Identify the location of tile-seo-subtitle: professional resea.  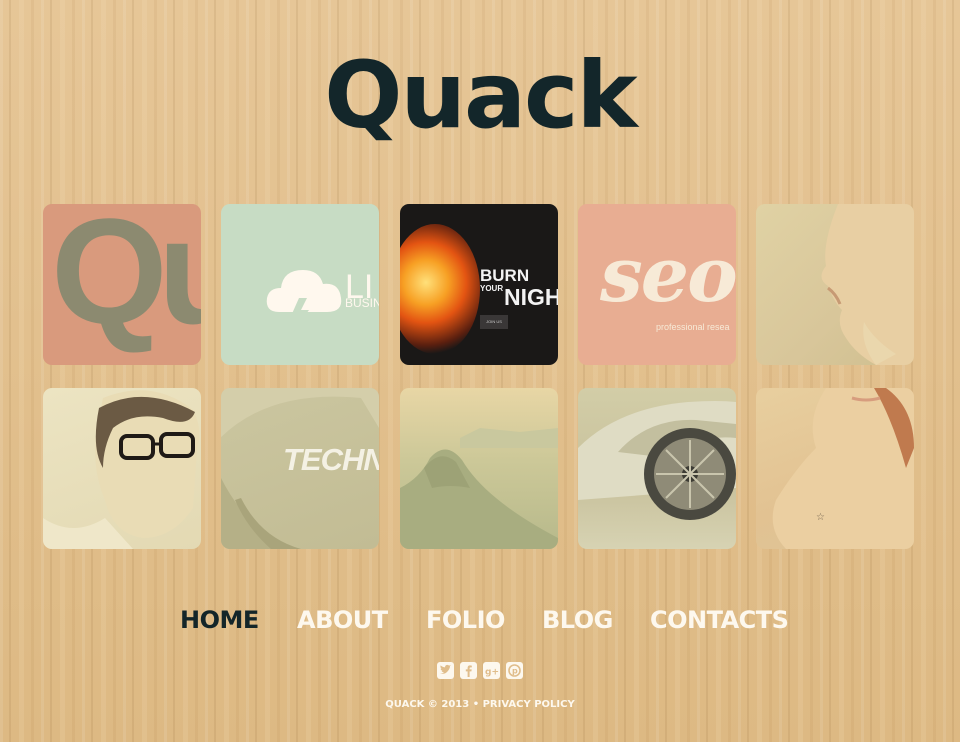
(693, 327).